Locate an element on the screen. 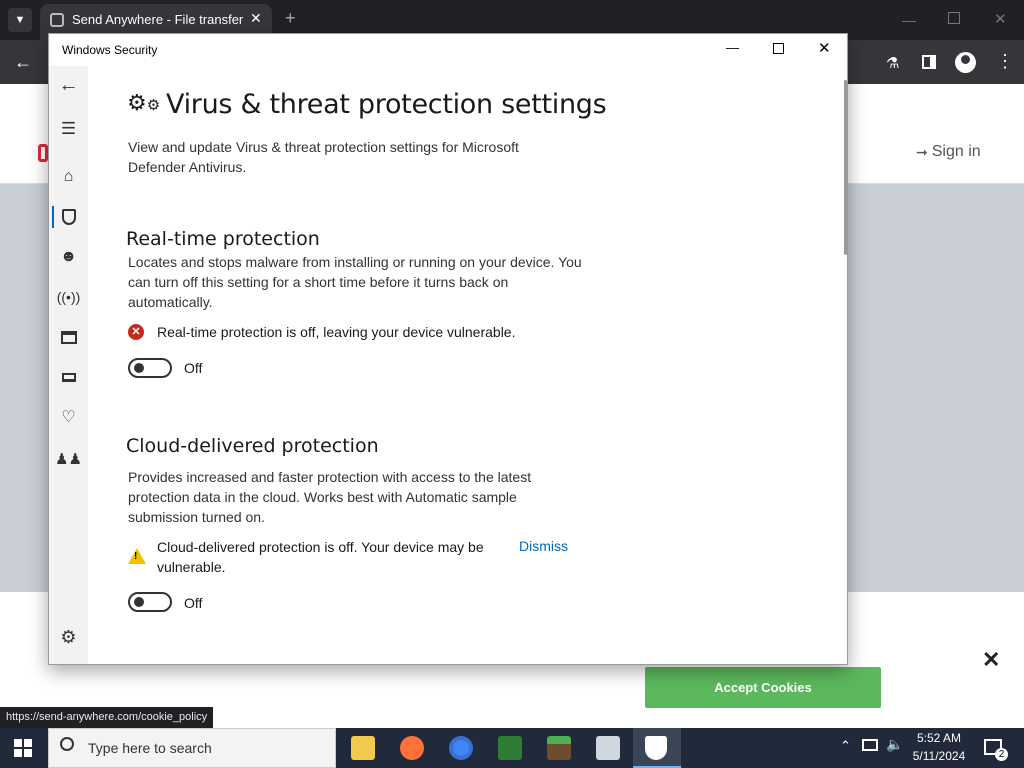  dismiss-link: Dismiss is located at coordinates (543, 546).